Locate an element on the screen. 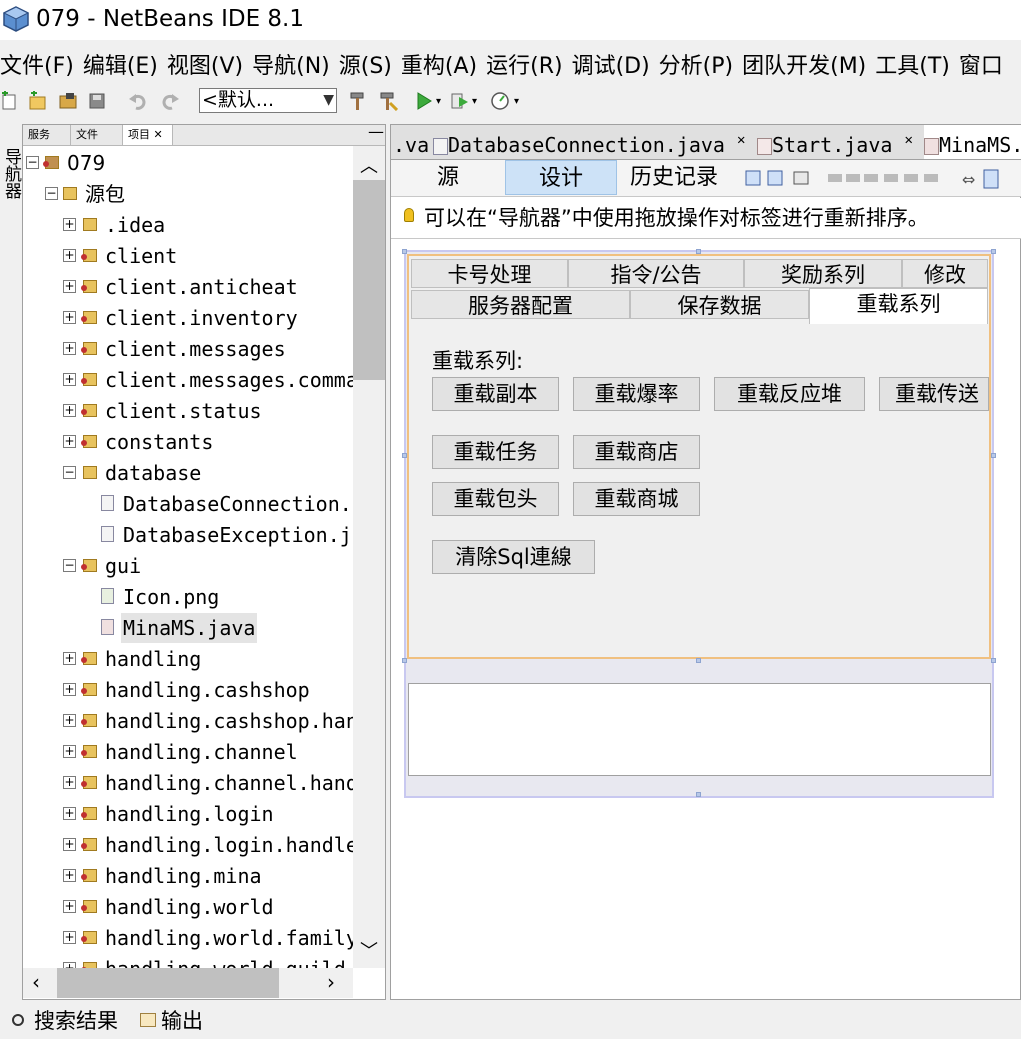  configuration-select: <默认... ▼ is located at coordinates (268, 100).